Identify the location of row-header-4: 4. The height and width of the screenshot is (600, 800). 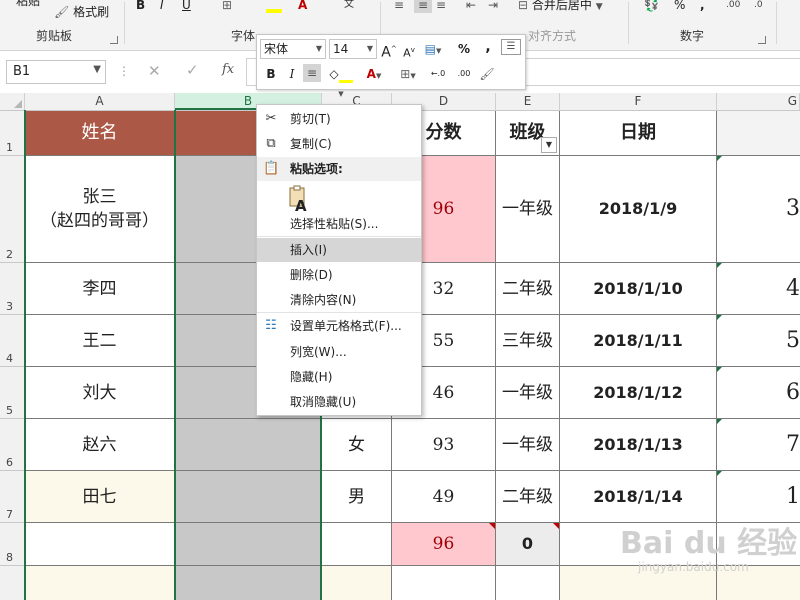
(12, 341).